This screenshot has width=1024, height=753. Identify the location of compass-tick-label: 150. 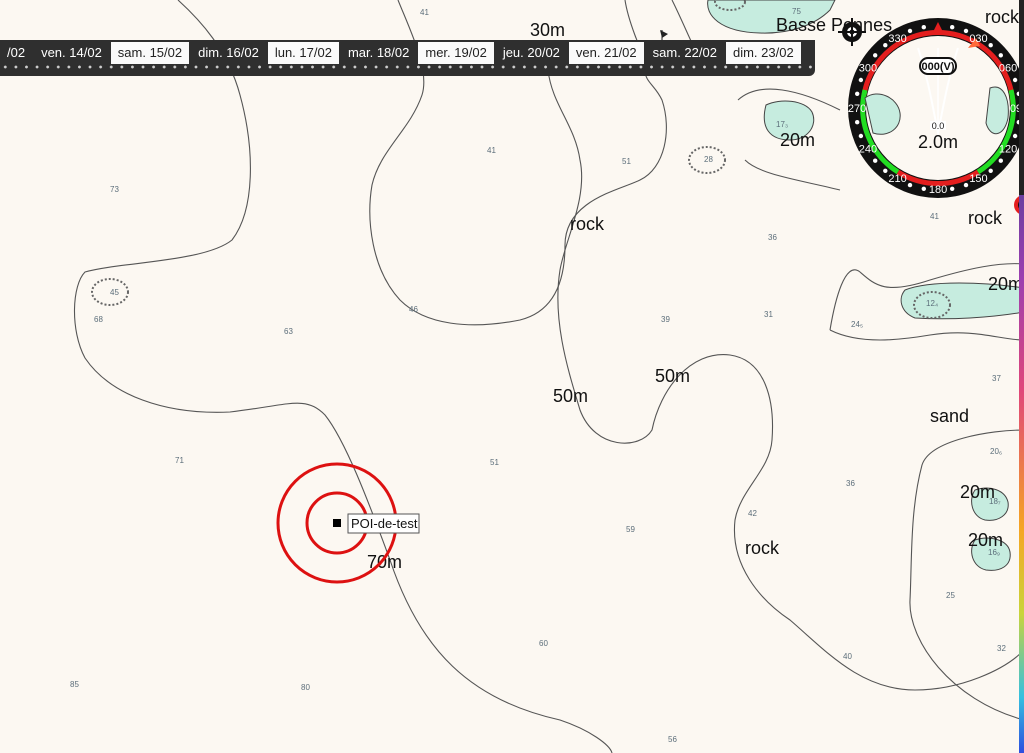
(978, 179).